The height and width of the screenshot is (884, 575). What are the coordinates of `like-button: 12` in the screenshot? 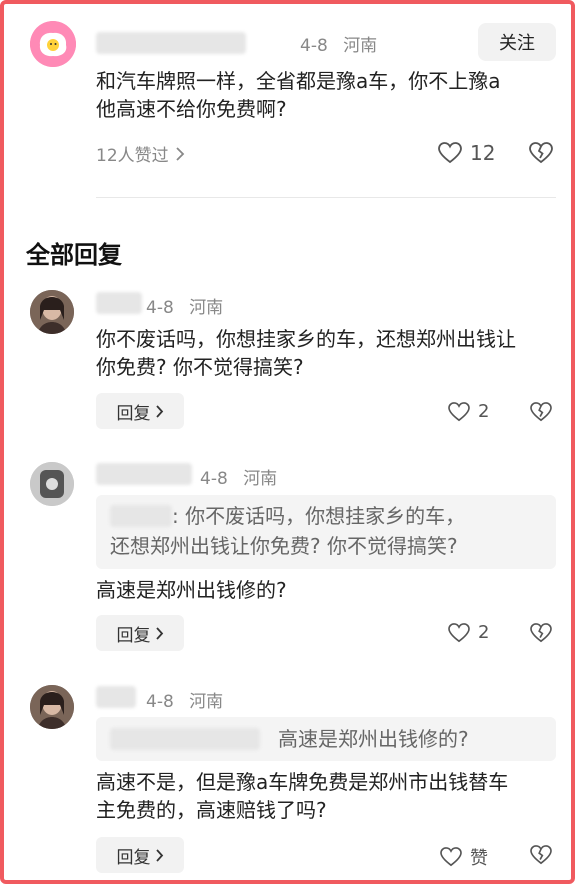 It's located at (466, 153).